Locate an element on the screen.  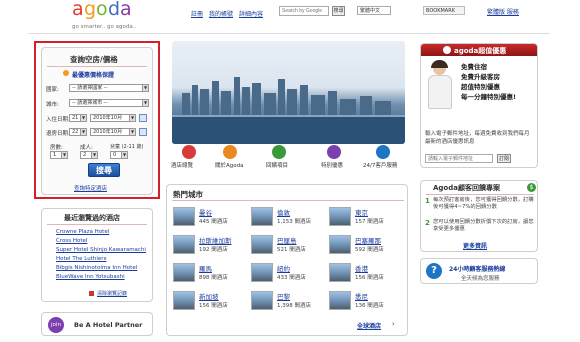
recent-item: Crowne Plaza Hotel is located at coordinates (82, 232).